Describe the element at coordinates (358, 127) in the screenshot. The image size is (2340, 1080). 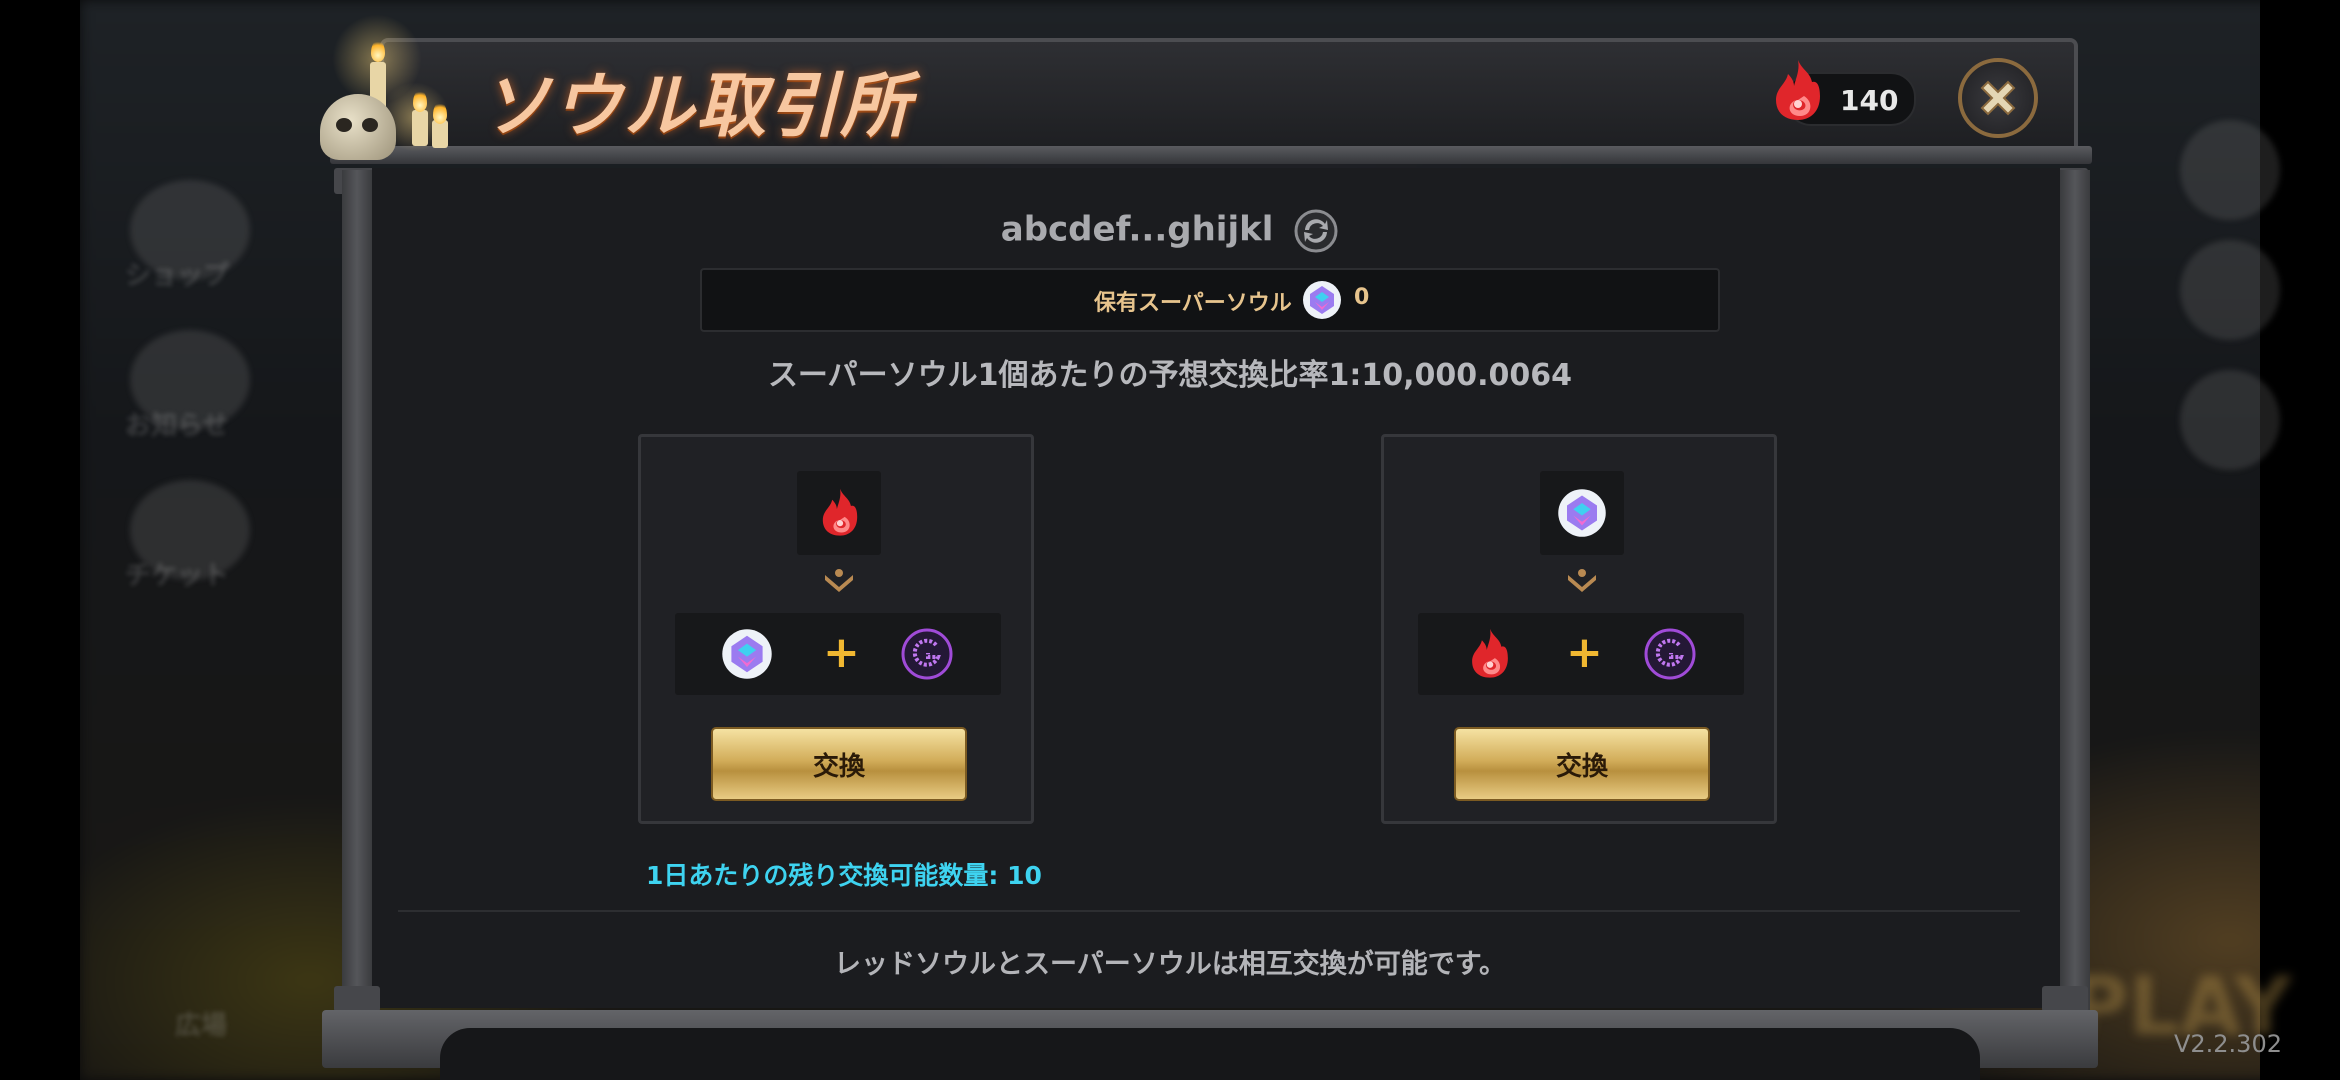
I see `skull-icon` at that location.